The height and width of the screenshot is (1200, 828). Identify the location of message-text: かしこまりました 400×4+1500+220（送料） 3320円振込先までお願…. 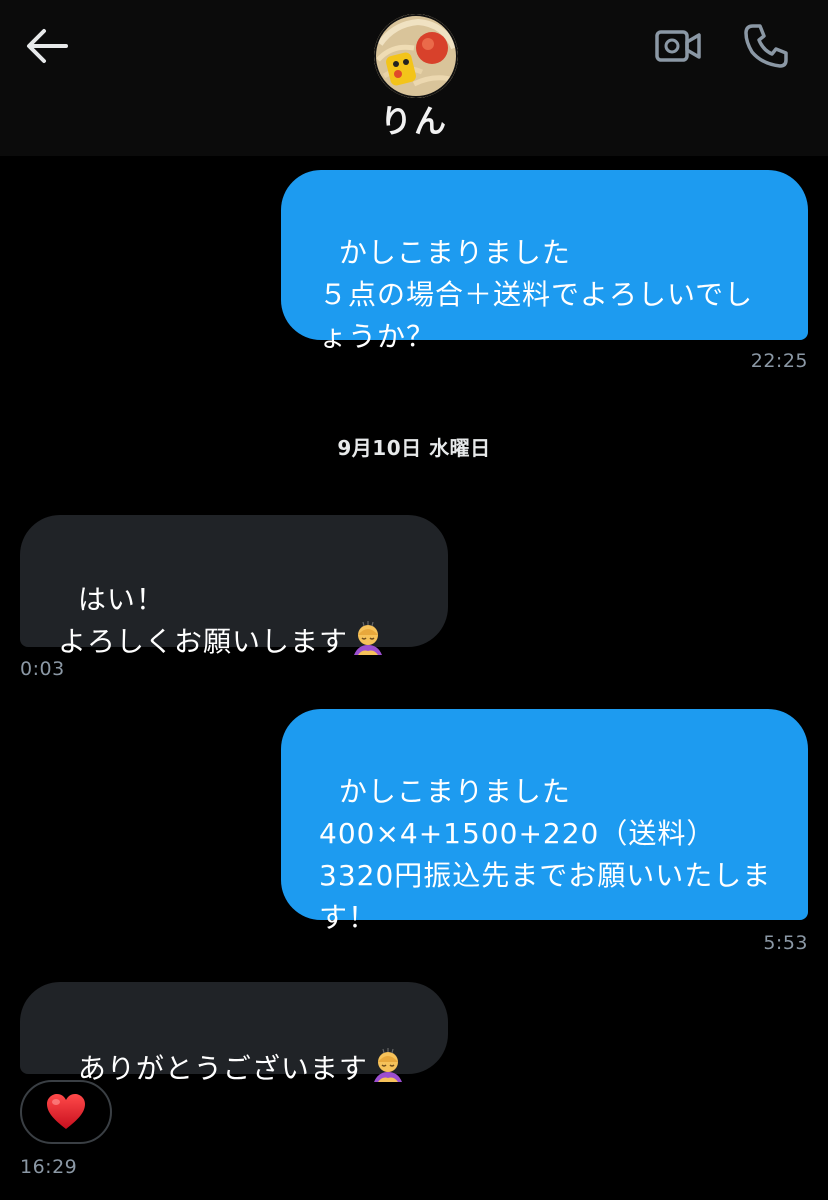
(545, 854).